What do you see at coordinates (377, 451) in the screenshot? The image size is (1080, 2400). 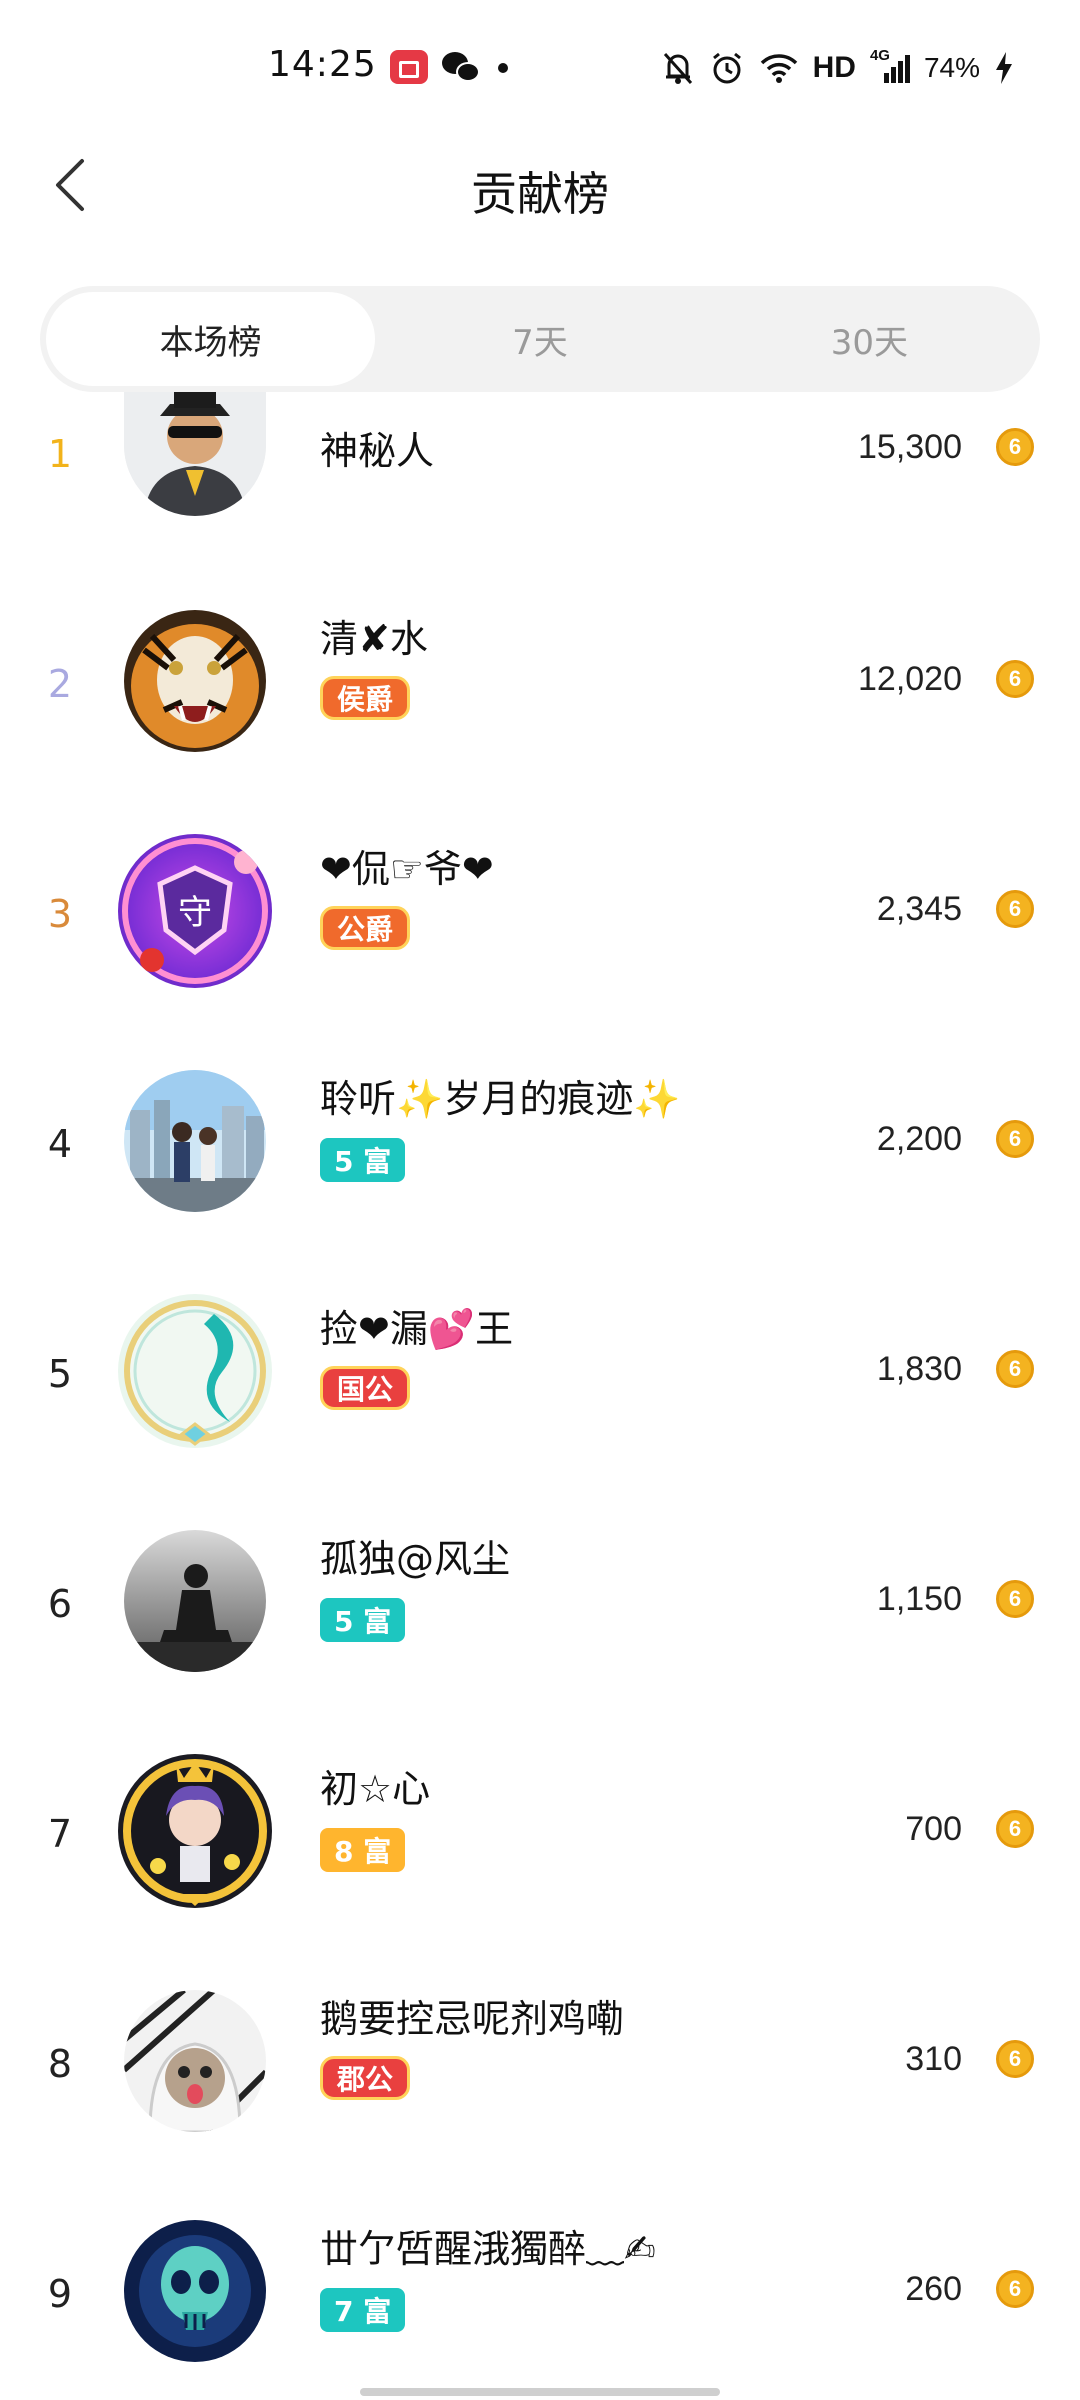 I see `user-name: 神秘人` at bounding box center [377, 451].